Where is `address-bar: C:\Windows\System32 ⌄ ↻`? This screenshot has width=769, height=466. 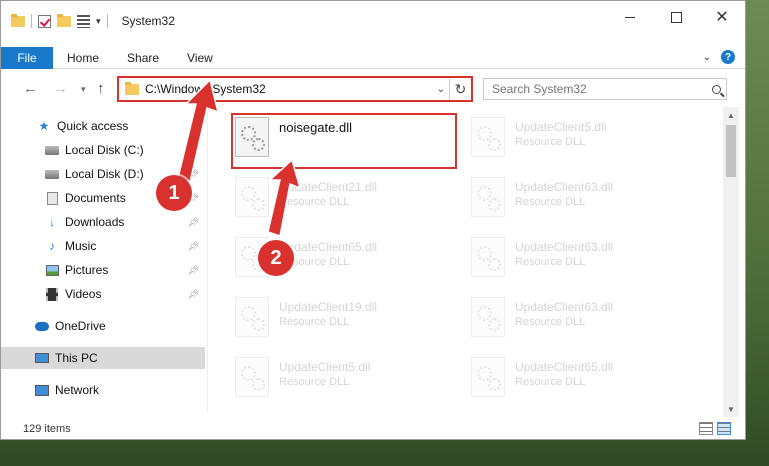
address-bar: C:\Windows\System32 ⌄ ↻ is located at coordinates (295, 89).